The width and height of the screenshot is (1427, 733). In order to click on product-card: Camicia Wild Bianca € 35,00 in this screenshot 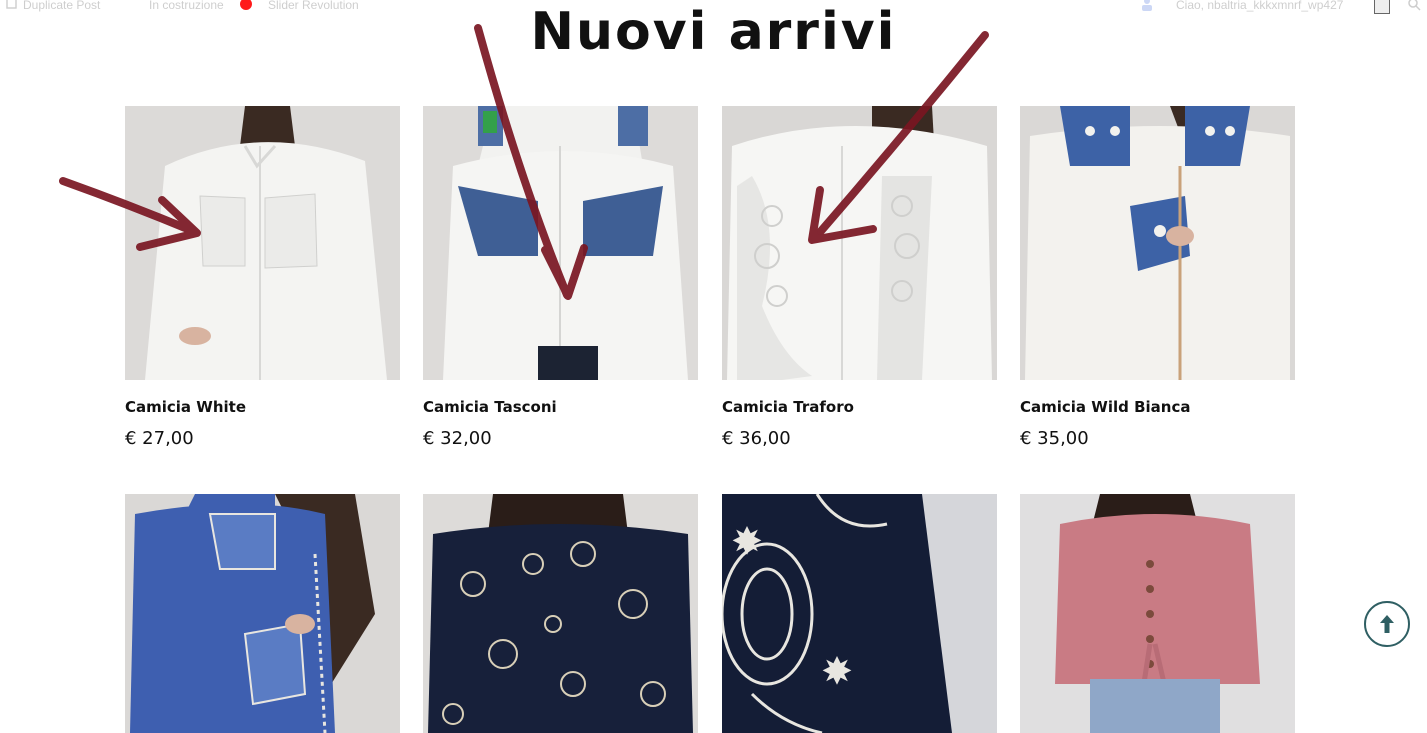, I will do `click(1157, 277)`.